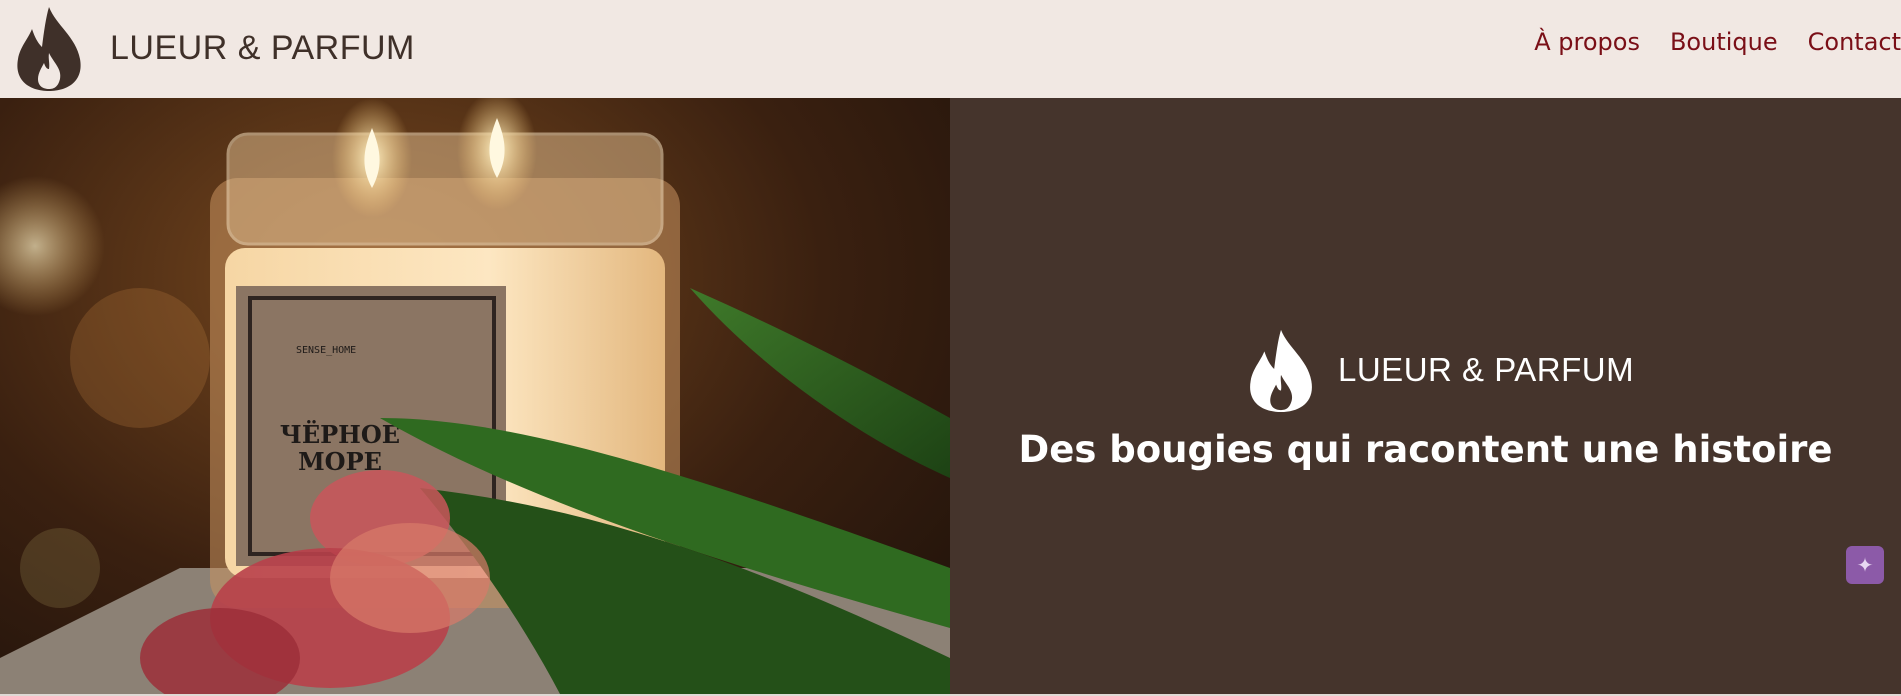 This screenshot has width=1901, height=696. I want to click on nav-link-boutique: Boutique, so click(1724, 42).